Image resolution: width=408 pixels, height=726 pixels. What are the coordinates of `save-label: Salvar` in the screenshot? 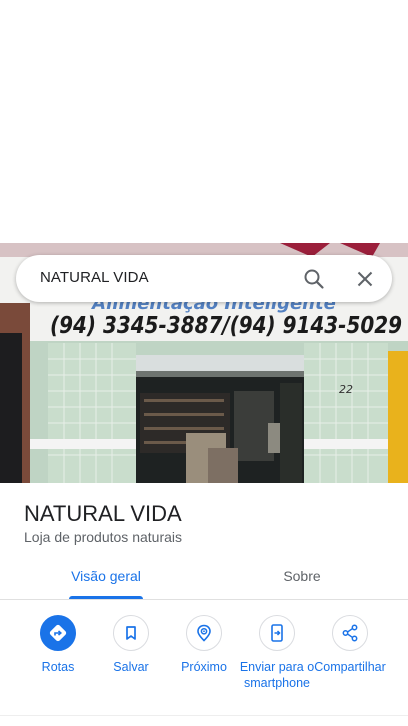 It's located at (131, 667).